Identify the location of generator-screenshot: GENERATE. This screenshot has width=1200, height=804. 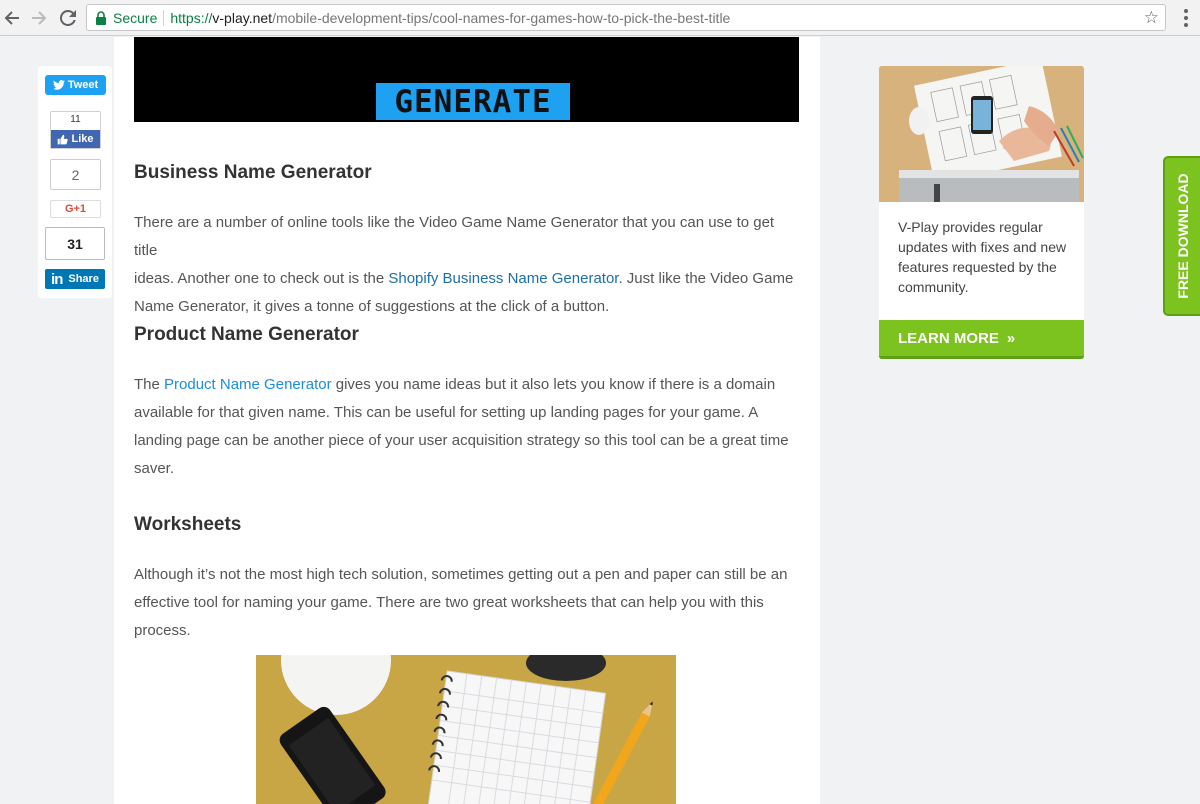
(466, 79).